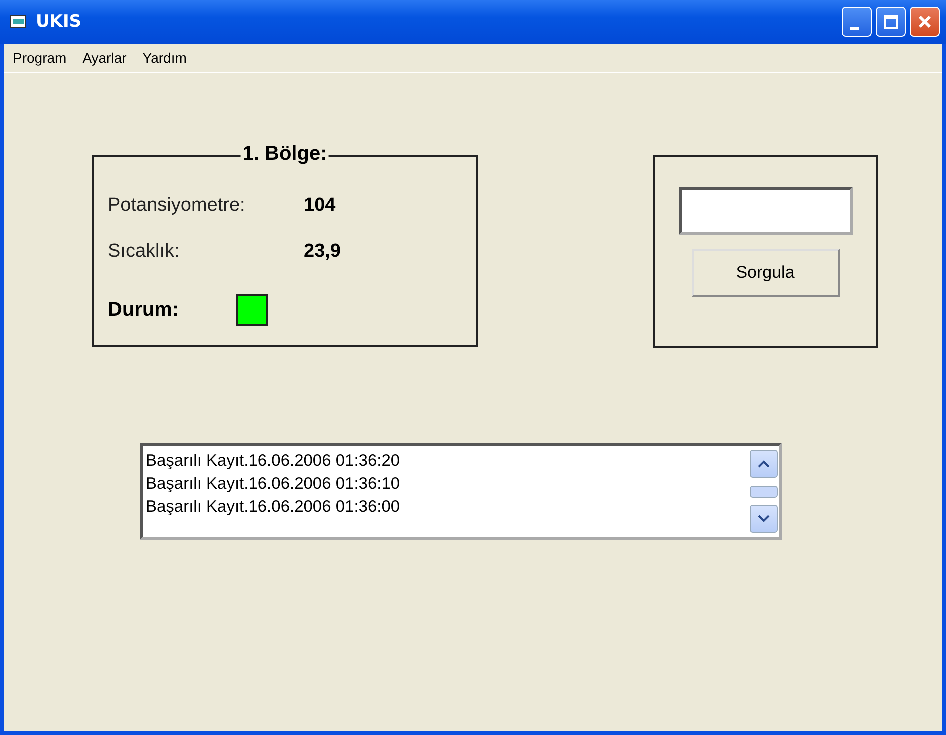  What do you see at coordinates (322, 252) in the screenshot?
I see `field-value: 23,9` at bounding box center [322, 252].